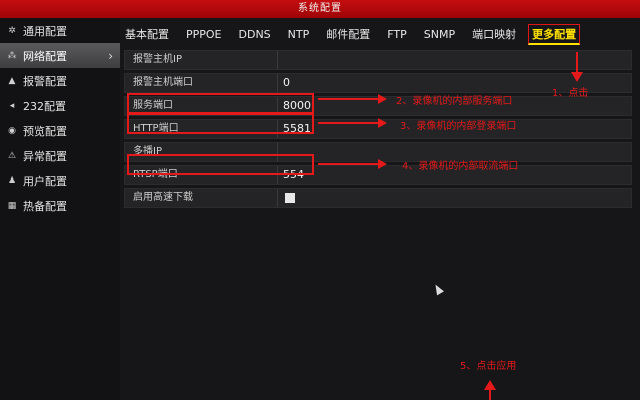 This screenshot has height=400, width=640. Describe the element at coordinates (378, 60) in the screenshot. I see `form-row-alarm-host-ip: 报警主机IP` at that location.